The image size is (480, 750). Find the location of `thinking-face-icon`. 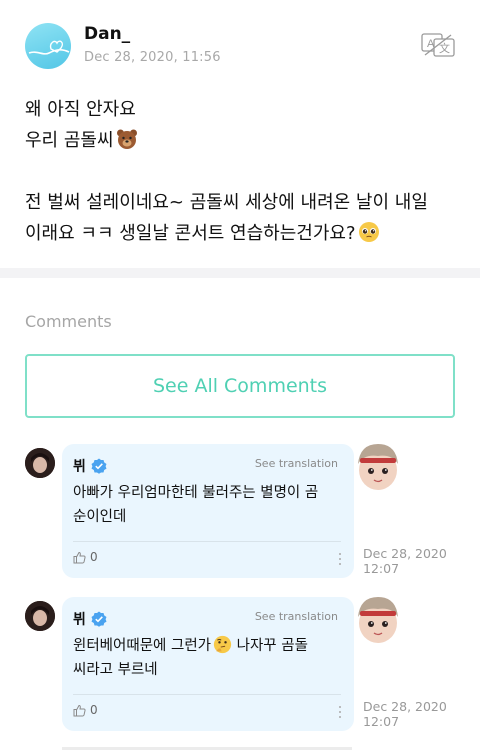

thinking-face-icon is located at coordinates (222, 644).